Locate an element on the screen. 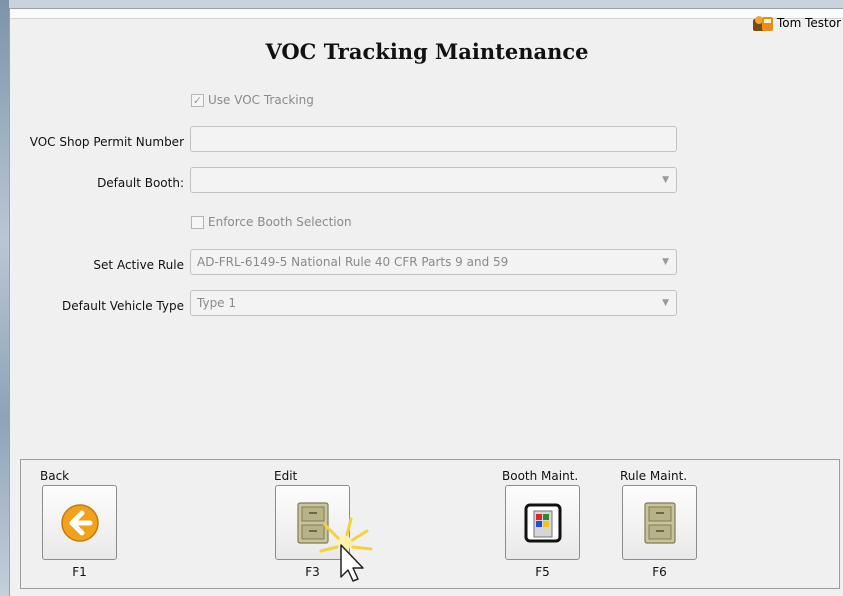 This screenshot has width=843, height=596. f5-key-label: F5 is located at coordinates (542, 572).